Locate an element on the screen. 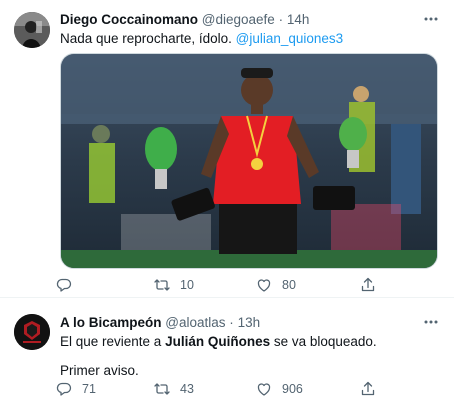  tweet-text-plain: Nada que reprocharte, ídolo. is located at coordinates (148, 38).